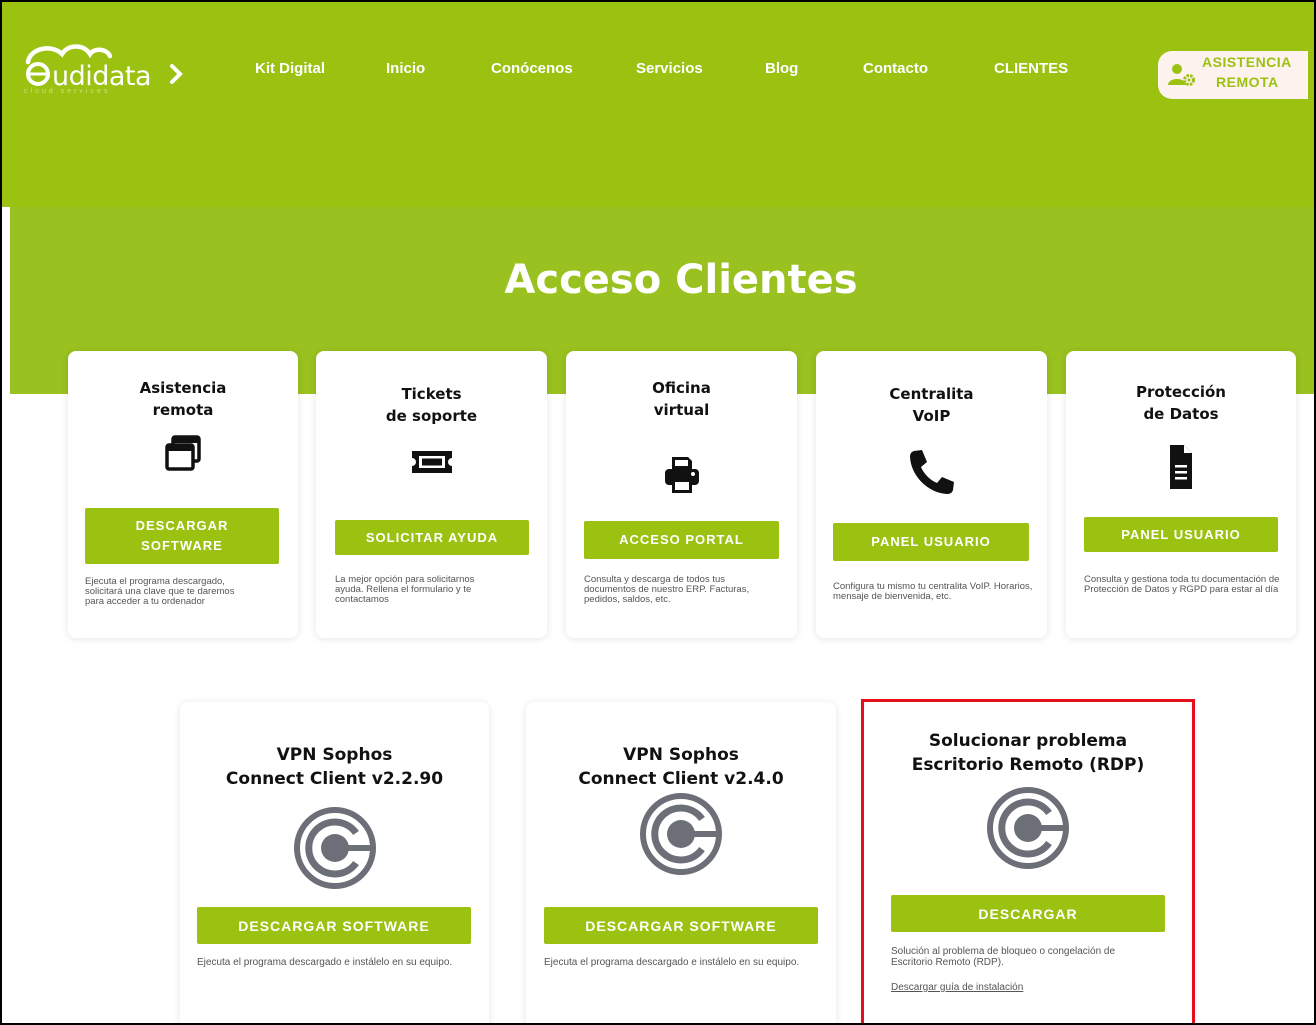 Image resolution: width=1316 pixels, height=1025 pixels. What do you see at coordinates (1181, 467) in the screenshot?
I see `document-icon` at bounding box center [1181, 467].